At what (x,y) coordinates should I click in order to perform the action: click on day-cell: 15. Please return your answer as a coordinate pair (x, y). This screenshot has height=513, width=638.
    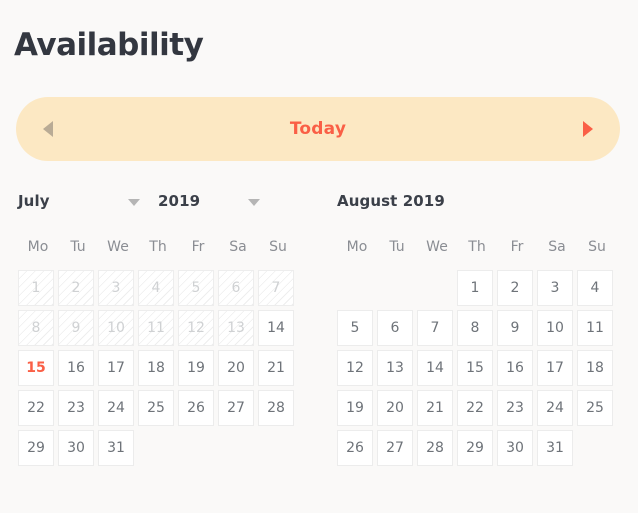
    Looking at the image, I should click on (475, 368).